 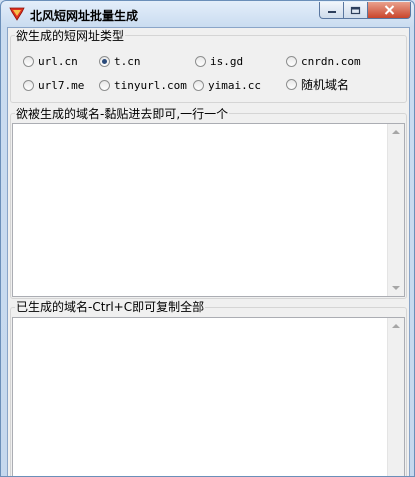 I want to click on close-icon, so click(x=389, y=10).